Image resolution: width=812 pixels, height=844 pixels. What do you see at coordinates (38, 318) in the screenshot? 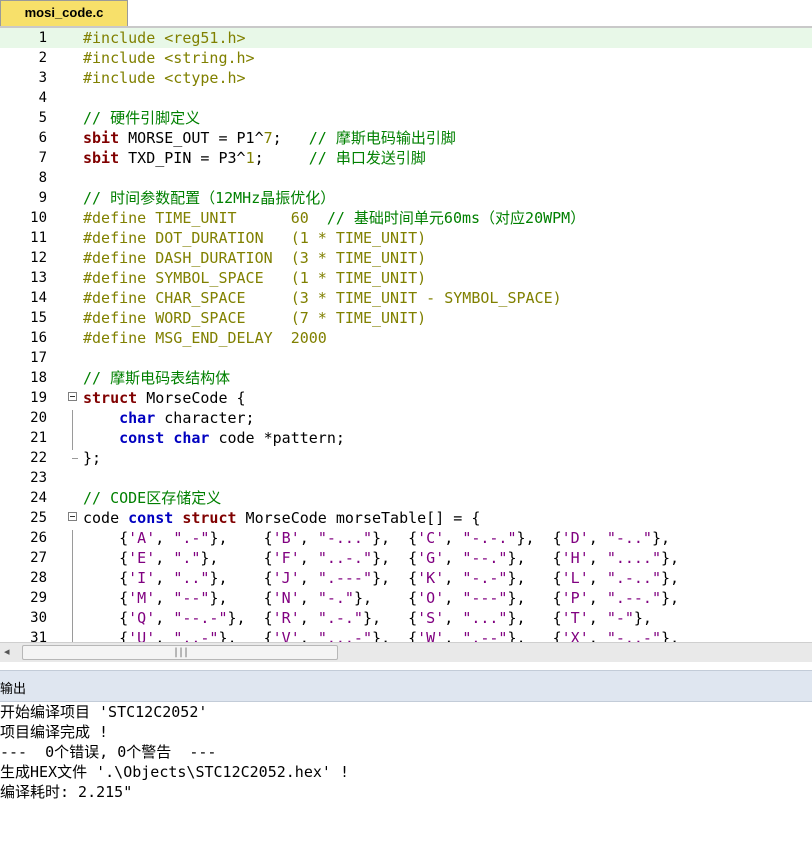
I see `line-number: 15` at bounding box center [38, 318].